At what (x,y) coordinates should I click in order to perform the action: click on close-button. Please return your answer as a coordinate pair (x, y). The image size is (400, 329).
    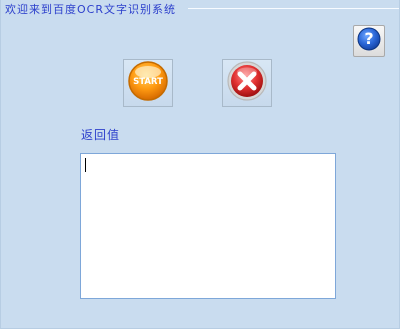
    Looking at the image, I should click on (247, 83).